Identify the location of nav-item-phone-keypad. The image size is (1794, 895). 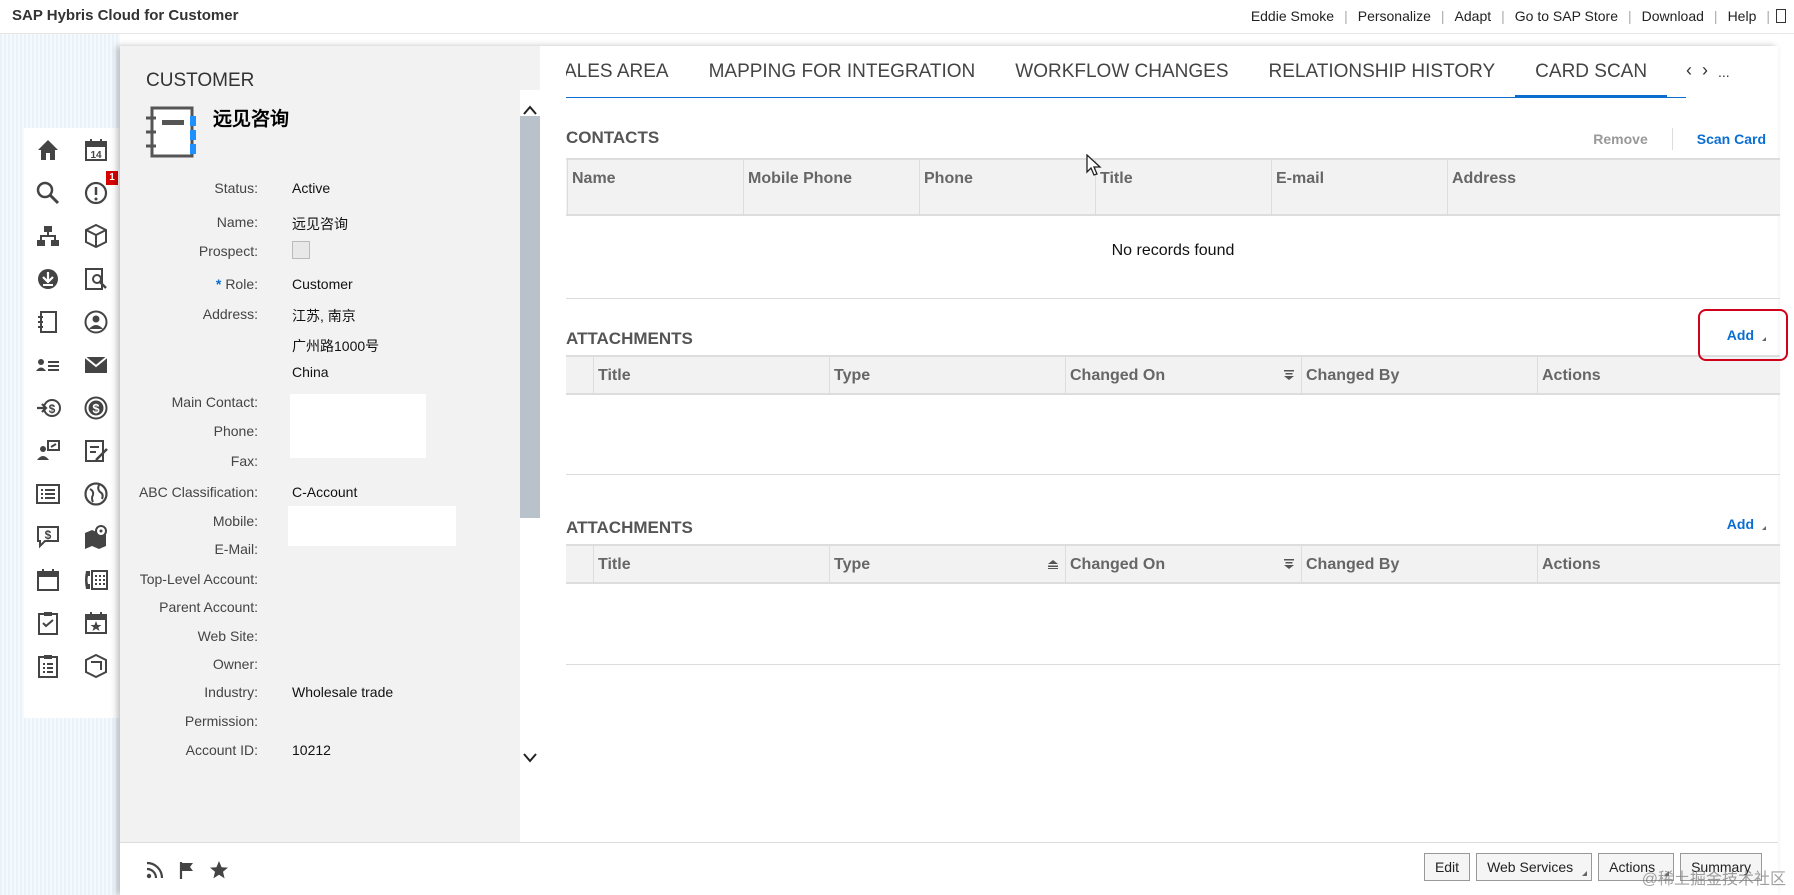
(96, 579).